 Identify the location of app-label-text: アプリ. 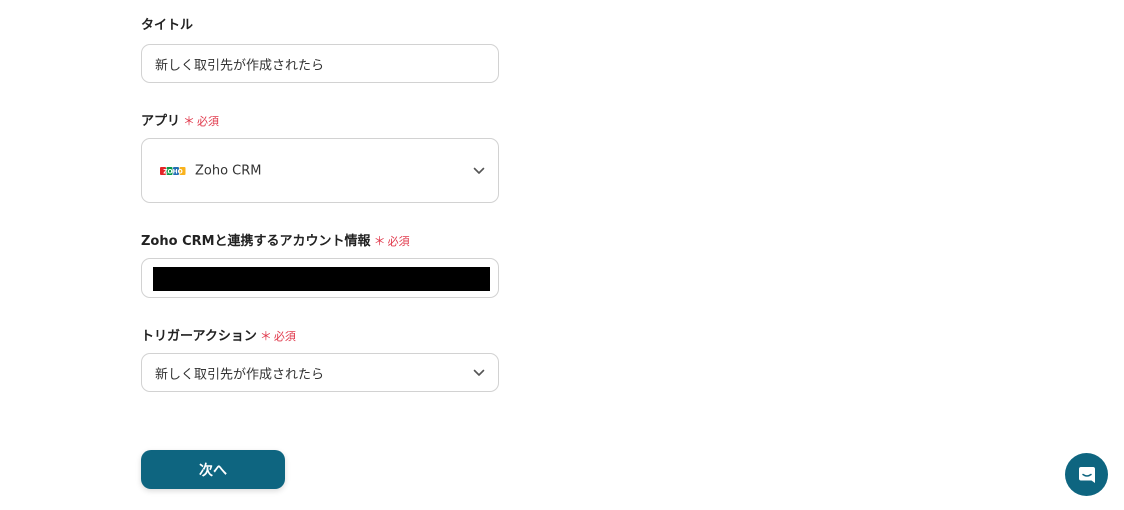
(161, 121).